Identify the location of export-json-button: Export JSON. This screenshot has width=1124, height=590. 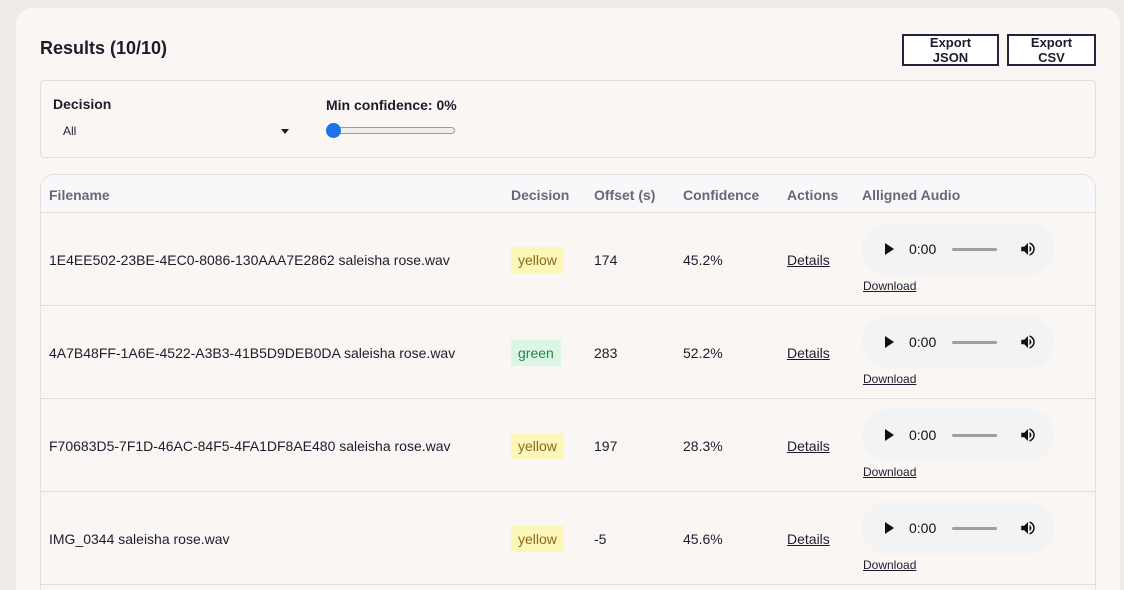
(950, 50).